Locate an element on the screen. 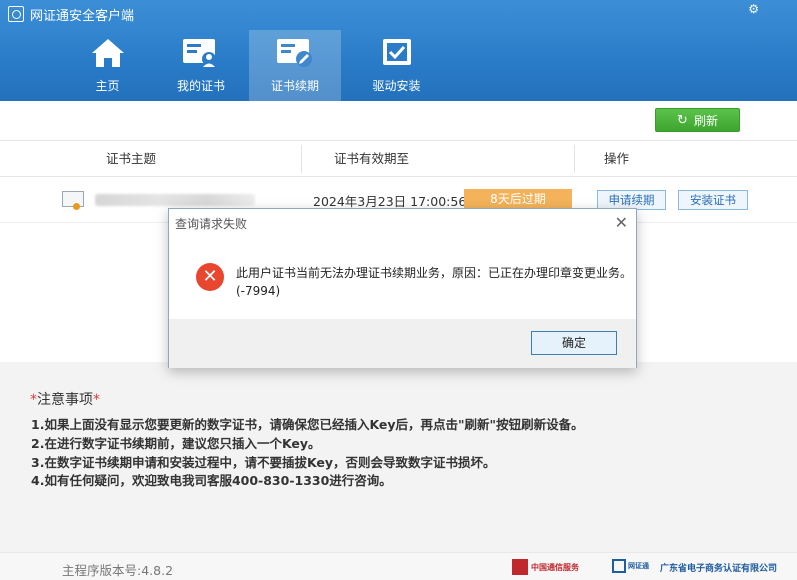 The height and width of the screenshot is (580, 797). netca-logo: 网证通 is located at coordinates (630, 566).